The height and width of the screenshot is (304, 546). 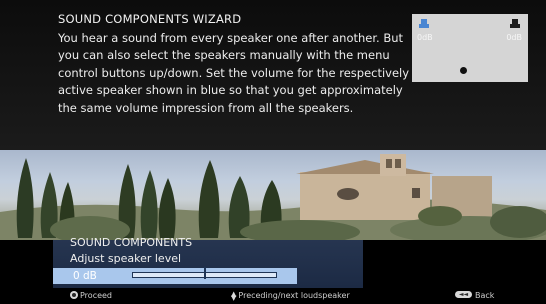 What do you see at coordinates (474, 295) in the screenshot?
I see `back-hint: ◄◄ Back` at bounding box center [474, 295].